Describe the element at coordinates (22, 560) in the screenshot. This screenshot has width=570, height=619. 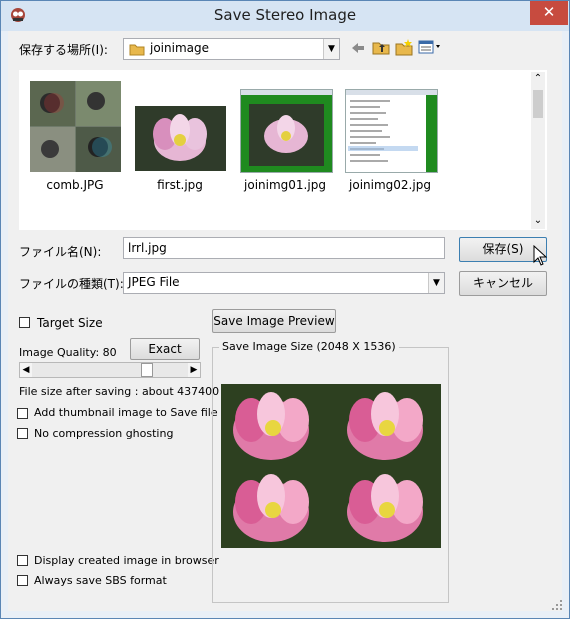
I see `display-in-browser-checkbox` at that location.